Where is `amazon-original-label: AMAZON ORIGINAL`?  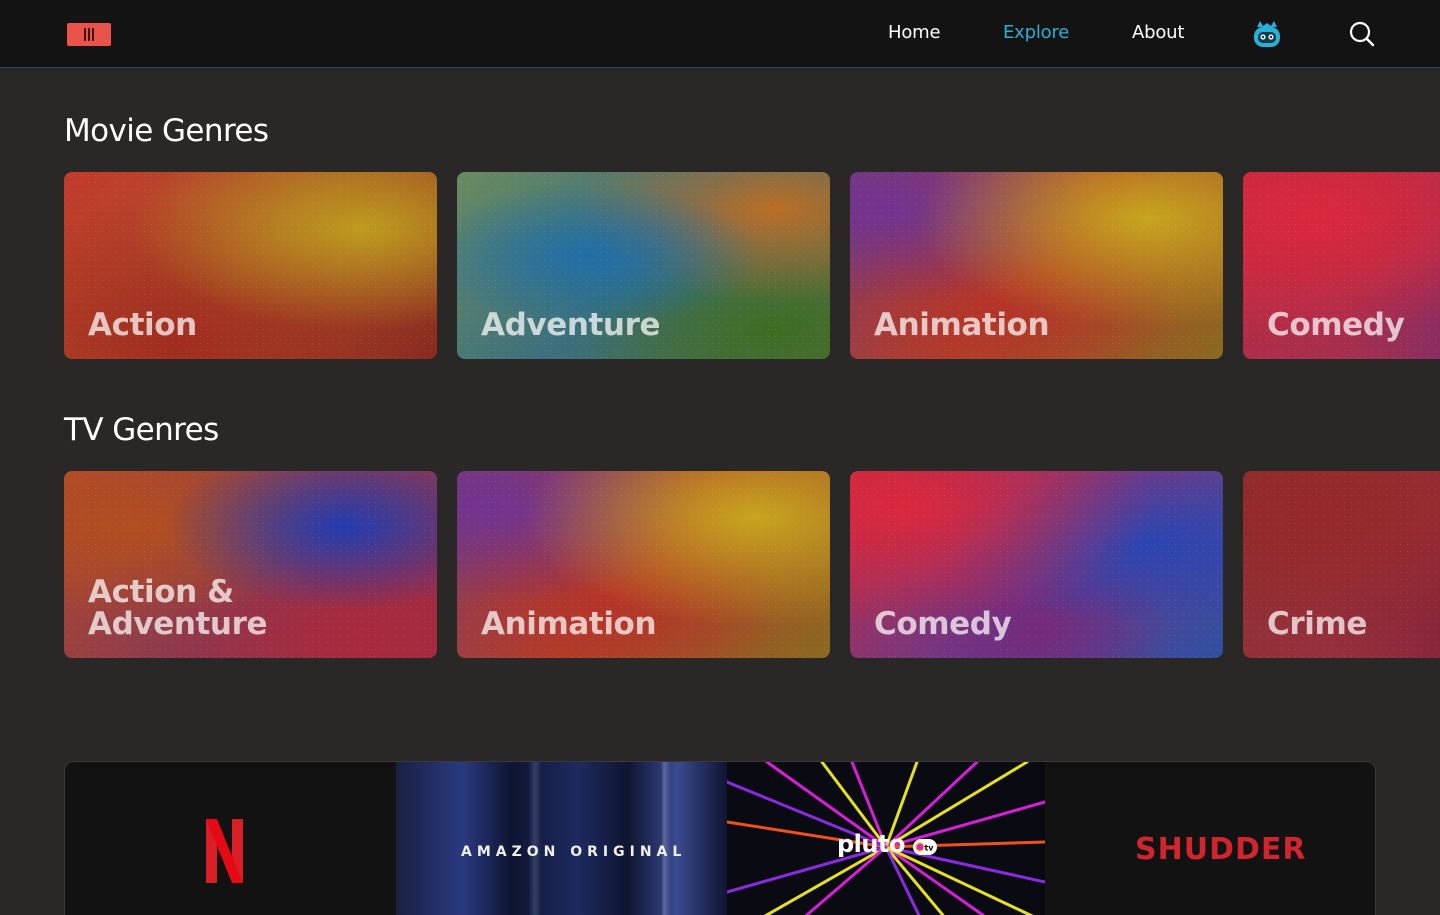
amazon-original-label: AMAZON ORIGINAL is located at coordinates (574, 852).